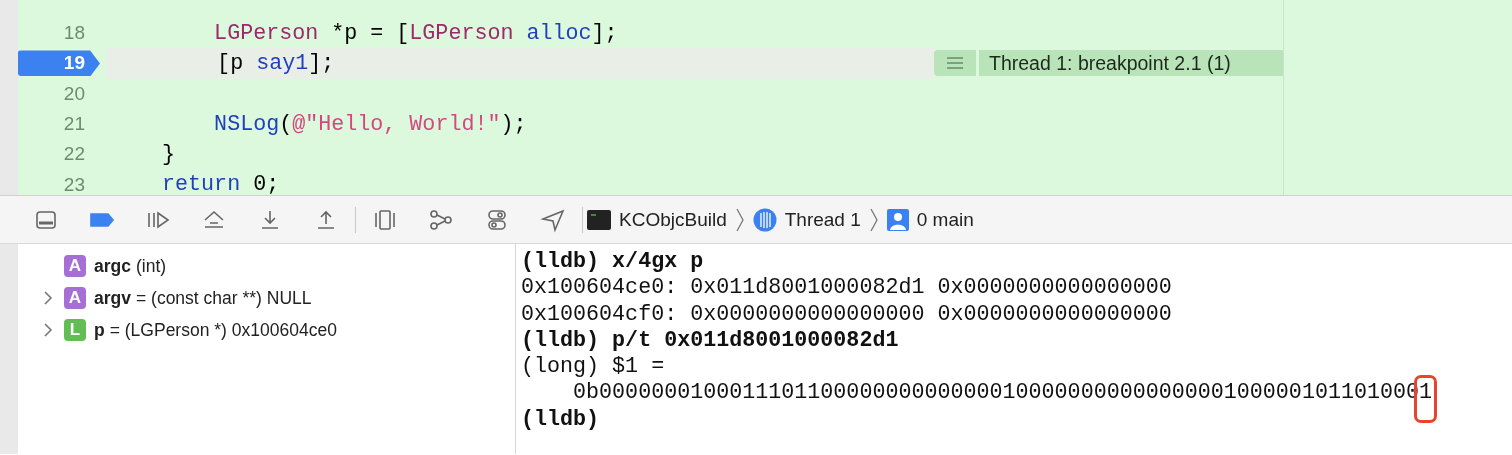  What do you see at coordinates (112, 266) in the screenshot?
I see `variable-name: argc` at bounding box center [112, 266].